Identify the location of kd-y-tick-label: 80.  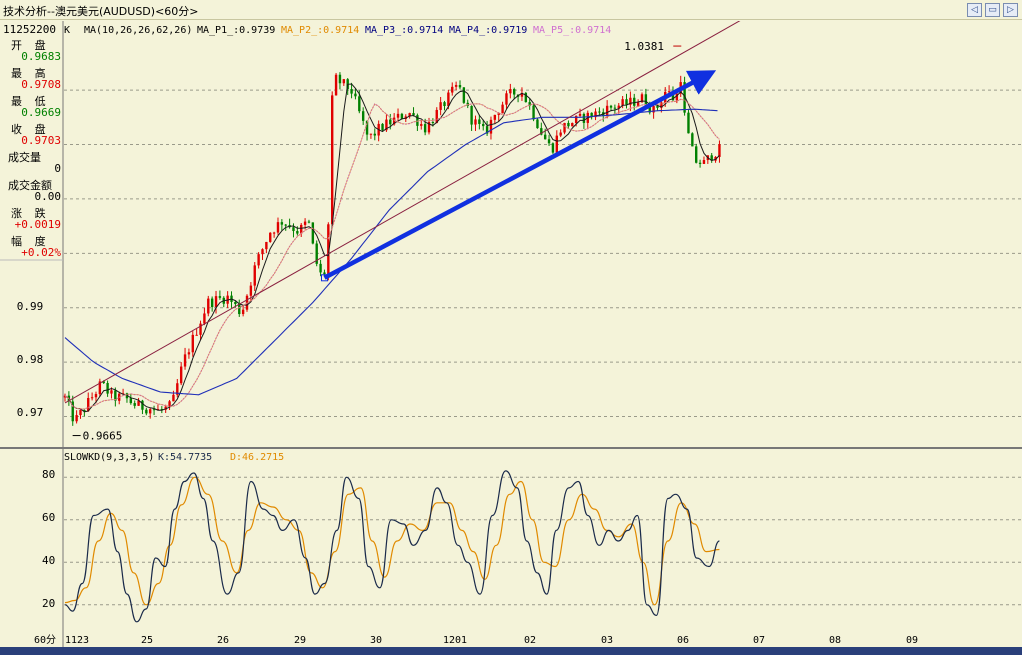
(48, 474).